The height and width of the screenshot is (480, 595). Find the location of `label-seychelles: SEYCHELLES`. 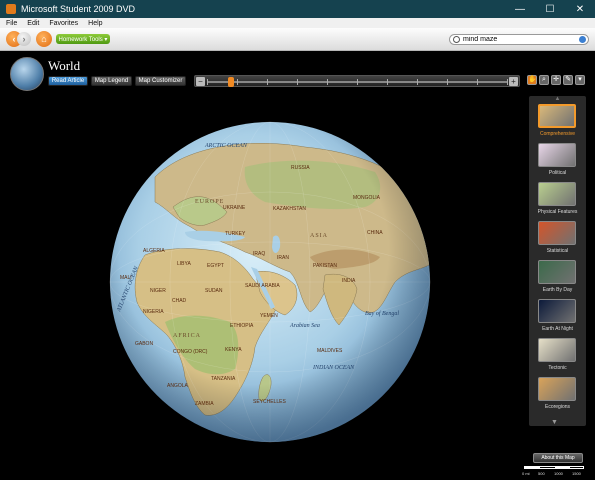

label-seychelles: SEYCHELLES is located at coordinates (269, 402).